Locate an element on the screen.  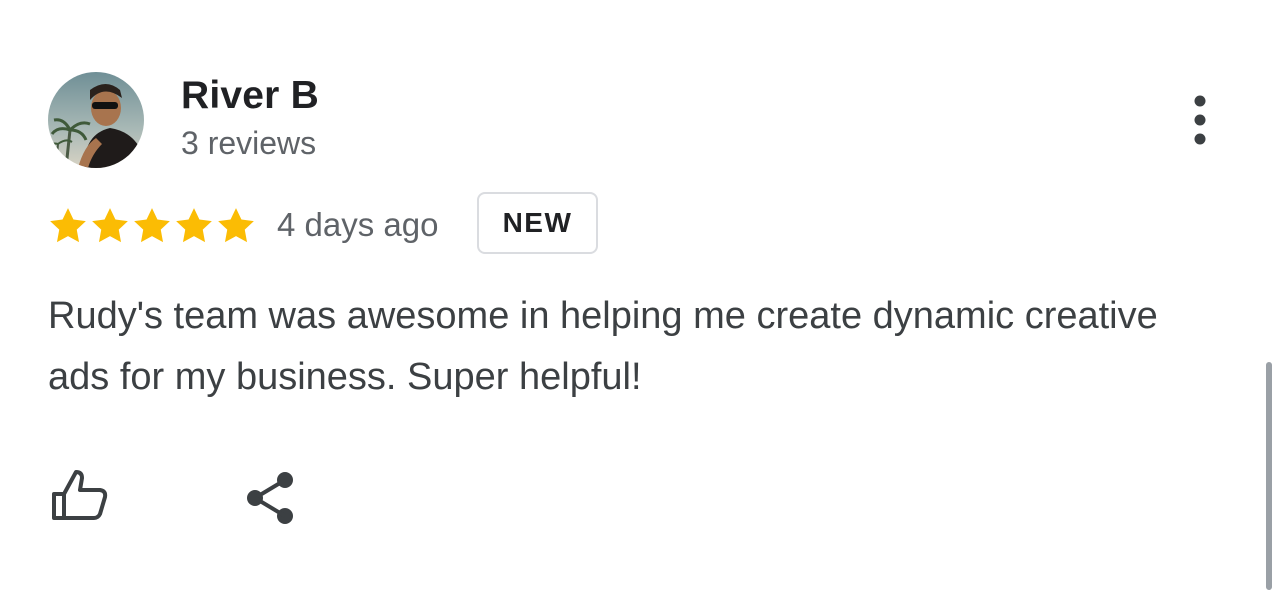
share-icon is located at coordinates (270, 498).